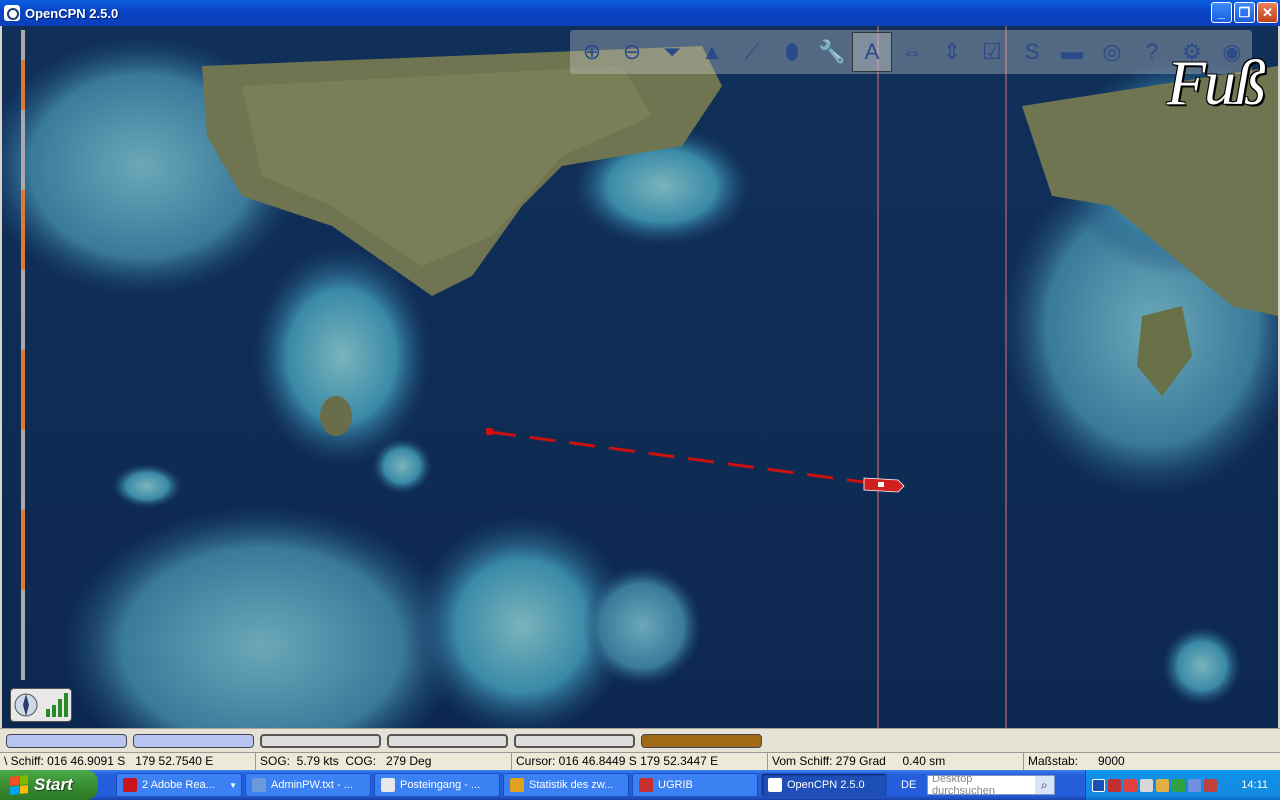 Image resolution: width=1280 pixels, height=800 pixels. Describe the element at coordinates (1254, 785) in the screenshot. I see `clock: 14:11` at that location.